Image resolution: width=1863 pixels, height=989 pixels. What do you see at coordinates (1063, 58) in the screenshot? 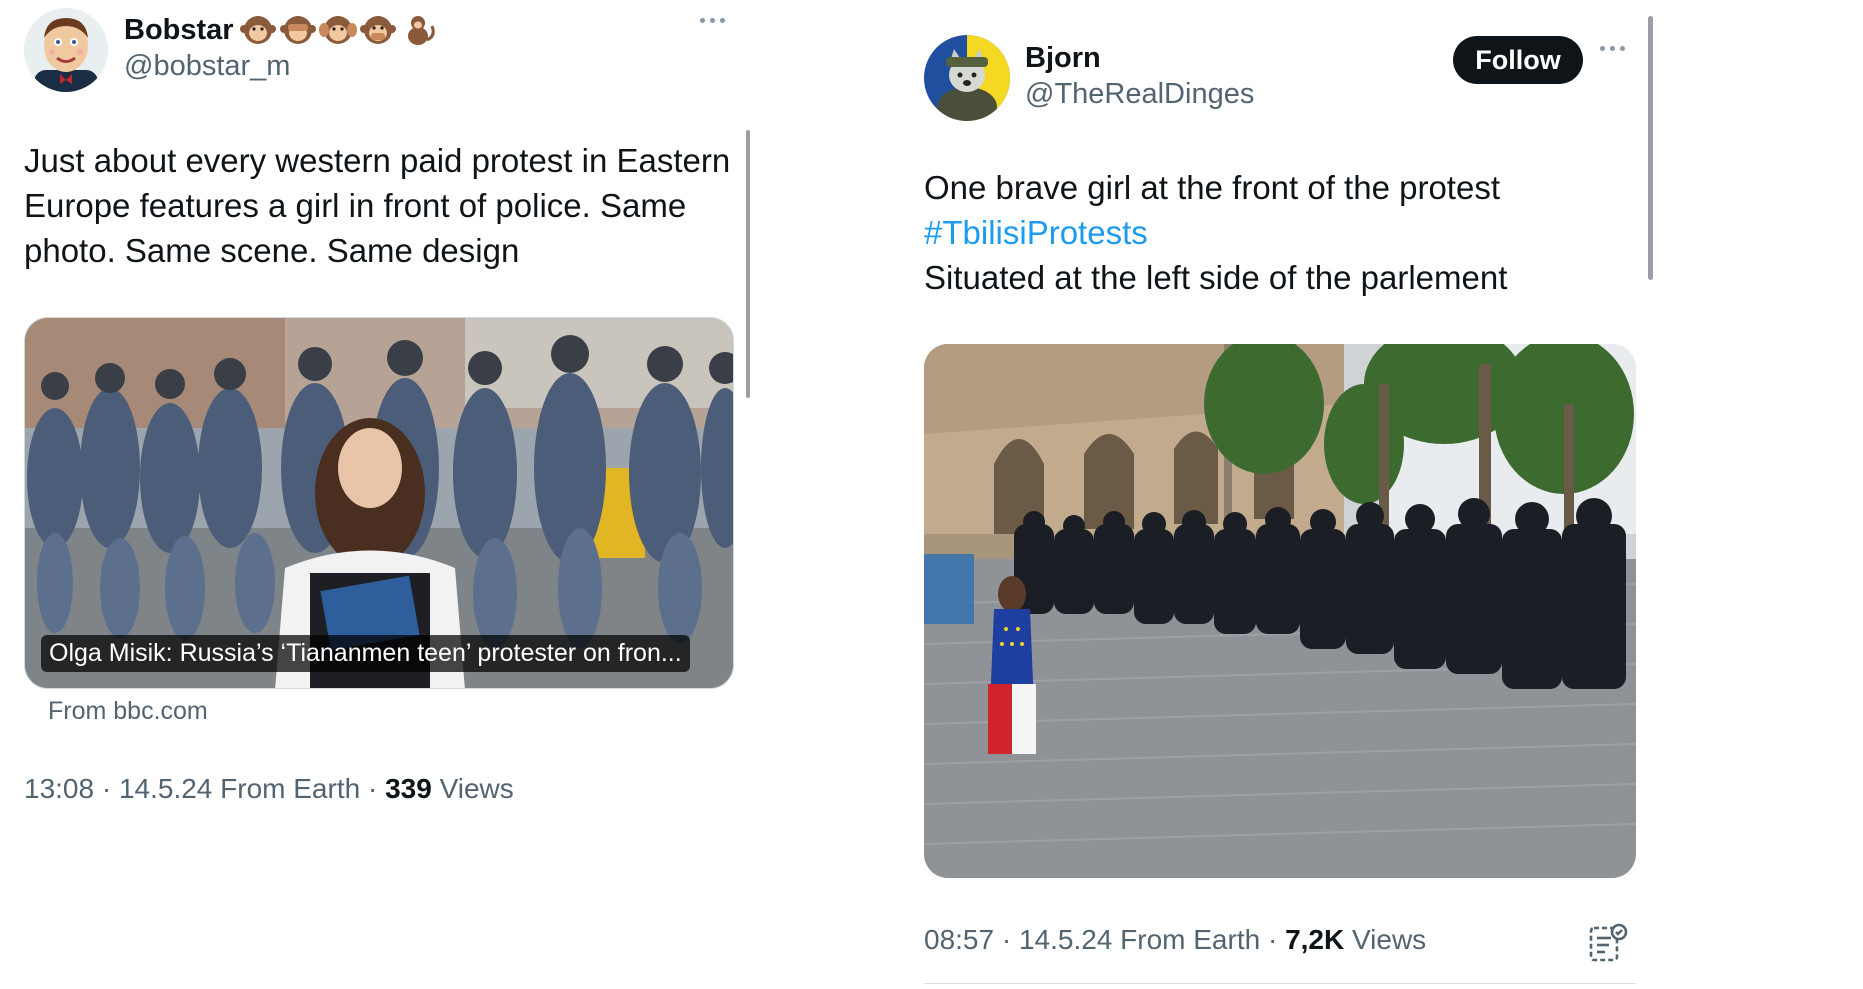
I see `right-tweet-display-name: Bjorn` at bounding box center [1063, 58].